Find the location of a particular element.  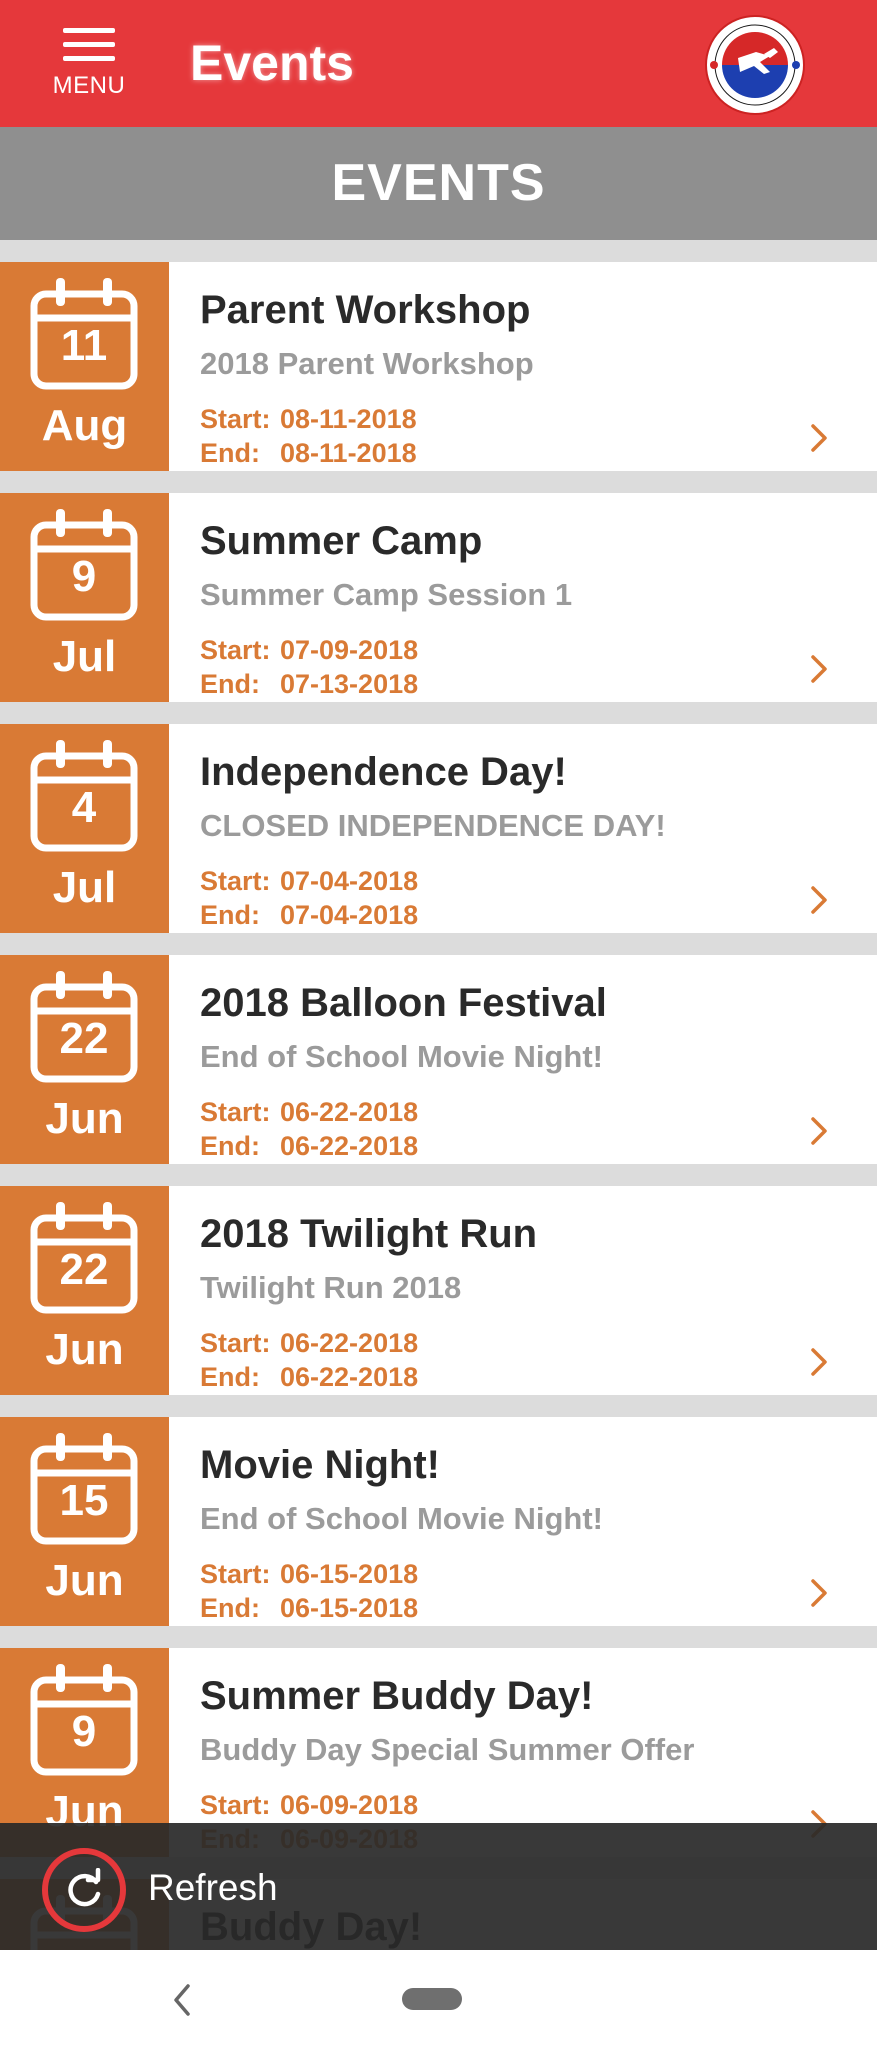

event-end: End: 06-15-2018 is located at coordinates (309, 1608).